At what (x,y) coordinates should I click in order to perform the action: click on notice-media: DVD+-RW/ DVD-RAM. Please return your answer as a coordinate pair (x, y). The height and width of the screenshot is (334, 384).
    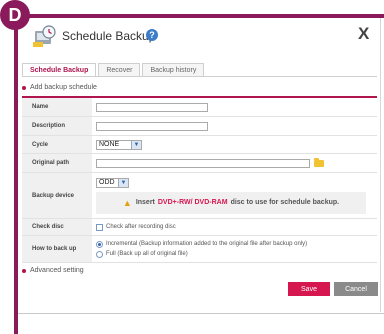
    Looking at the image, I should click on (192, 202).